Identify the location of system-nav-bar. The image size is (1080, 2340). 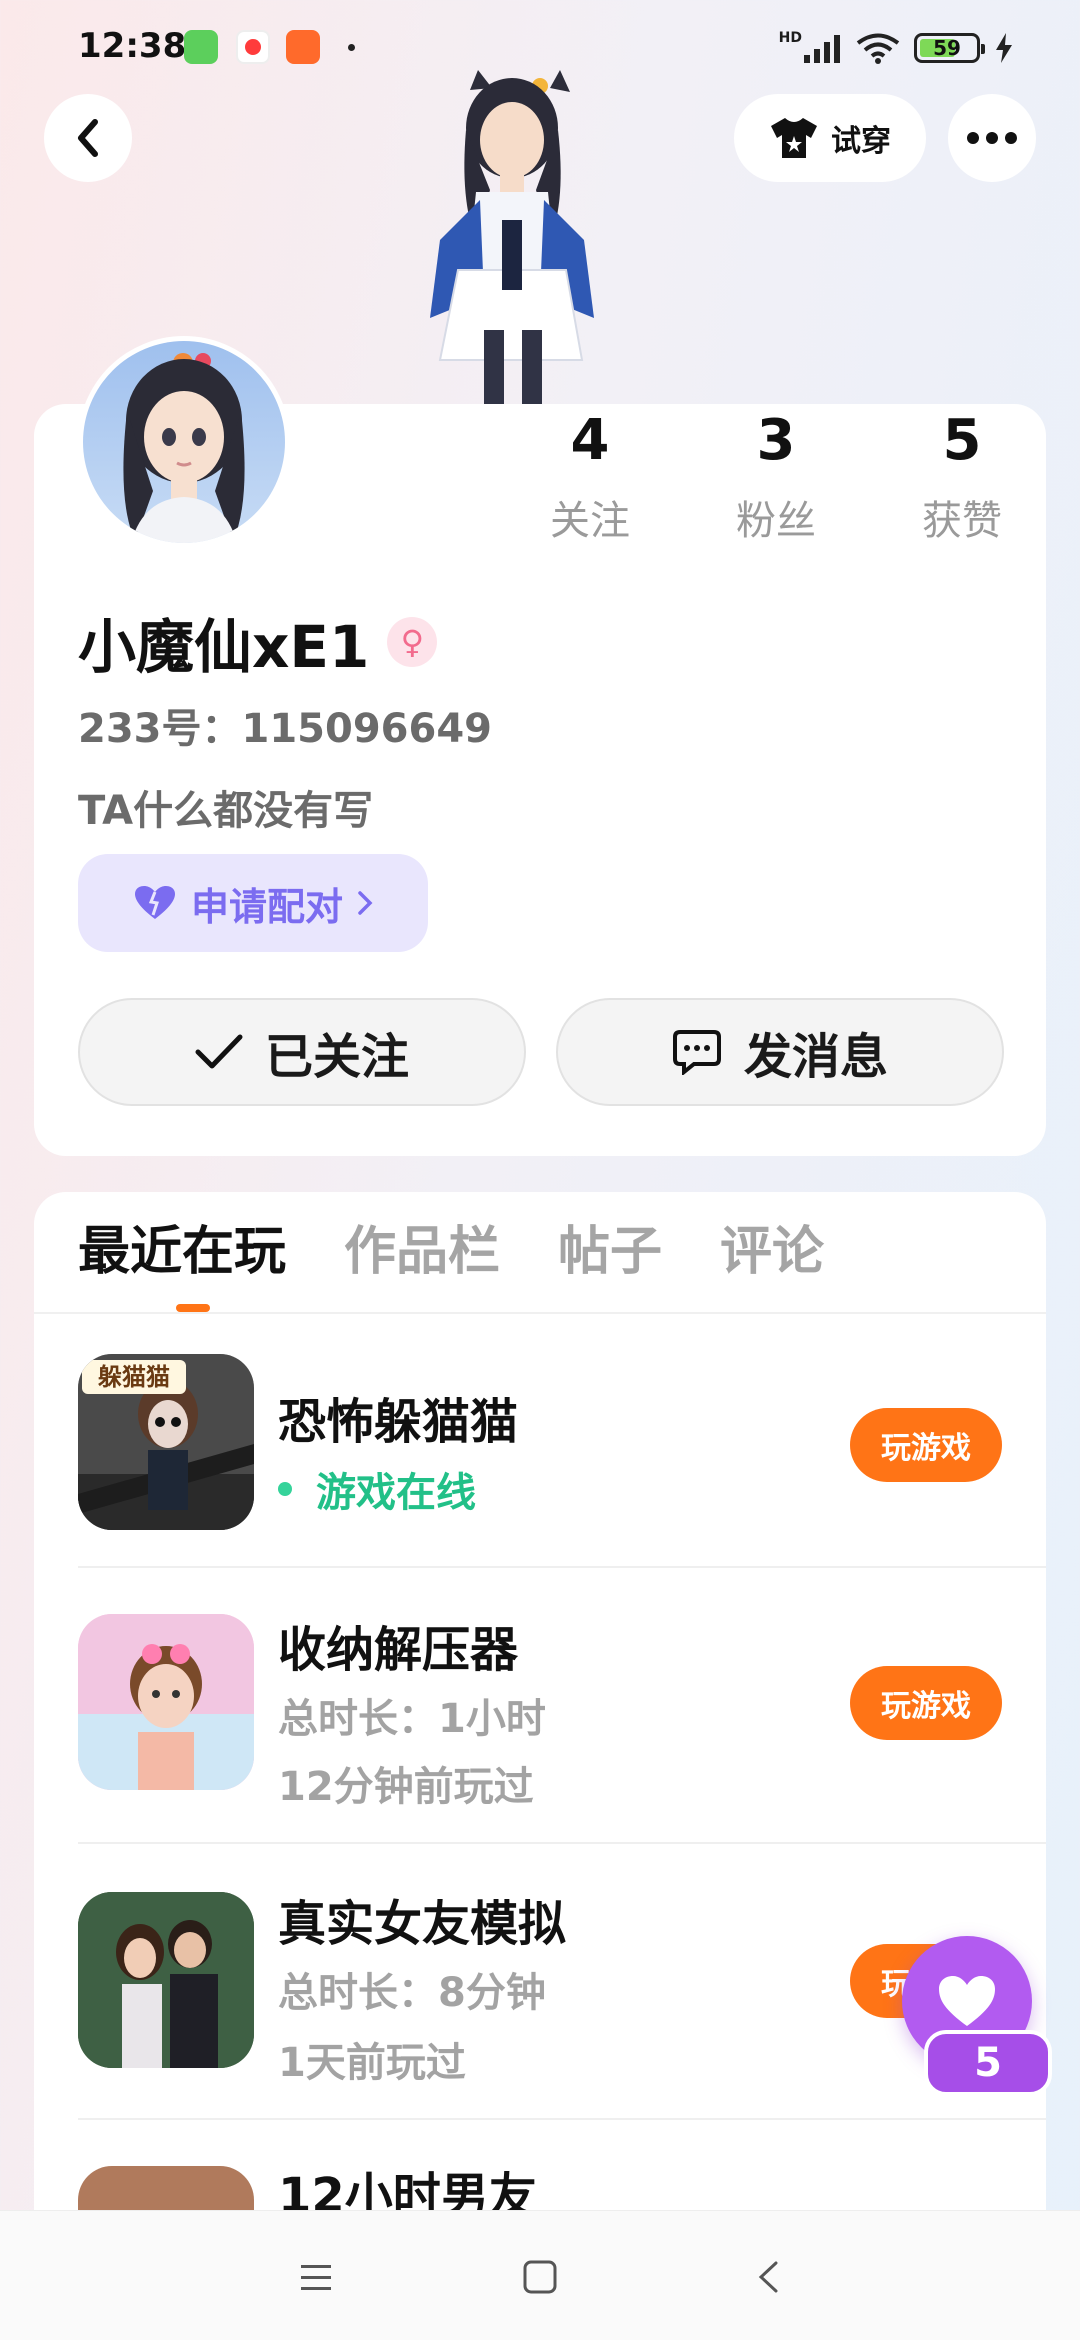
(540, 2275).